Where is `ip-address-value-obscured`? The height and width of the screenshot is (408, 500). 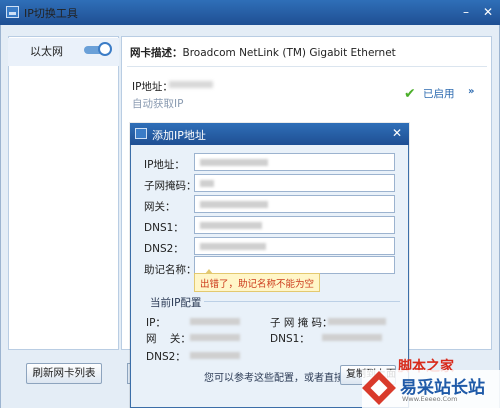 ip-address-value-obscured is located at coordinates (191, 84).